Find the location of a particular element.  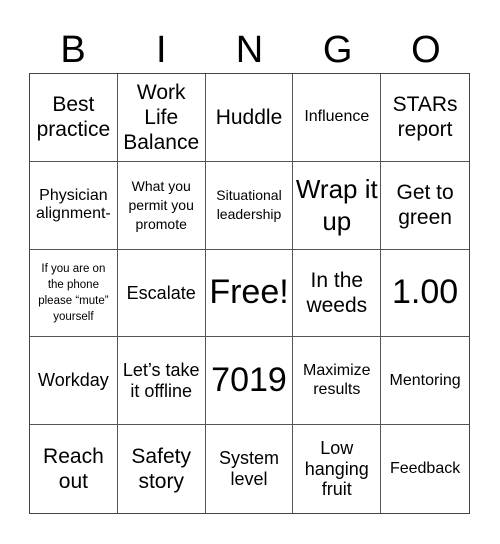

header-letter-g: G is located at coordinates (337, 50).